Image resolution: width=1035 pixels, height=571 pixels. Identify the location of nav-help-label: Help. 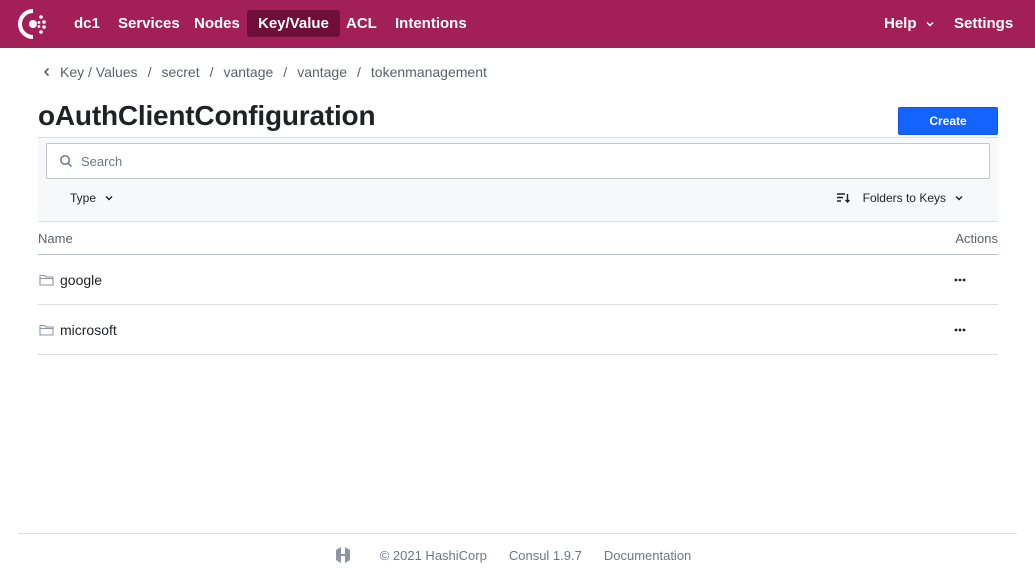
(900, 23).